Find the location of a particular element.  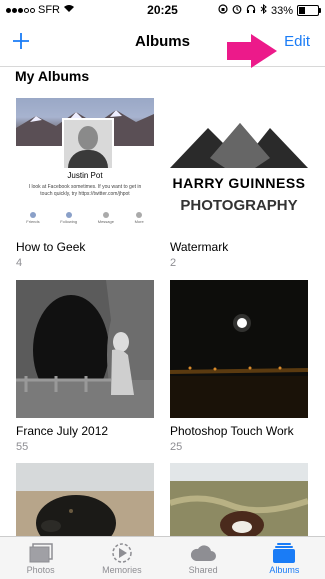

album-title: How to Geek is located at coordinates (50, 247).